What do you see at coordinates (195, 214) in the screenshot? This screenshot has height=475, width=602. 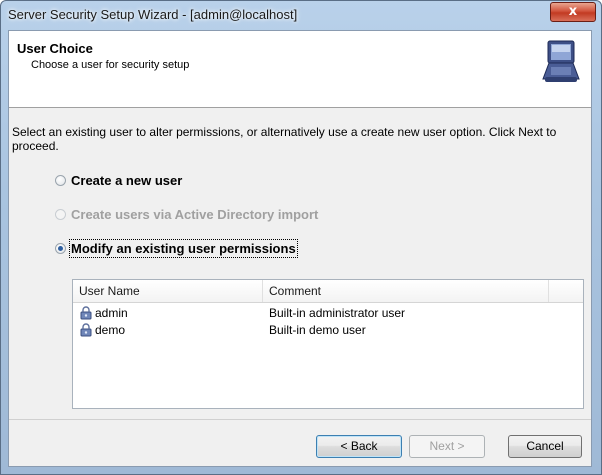 I see `option-label: Create users via Active Directory import` at bounding box center [195, 214].